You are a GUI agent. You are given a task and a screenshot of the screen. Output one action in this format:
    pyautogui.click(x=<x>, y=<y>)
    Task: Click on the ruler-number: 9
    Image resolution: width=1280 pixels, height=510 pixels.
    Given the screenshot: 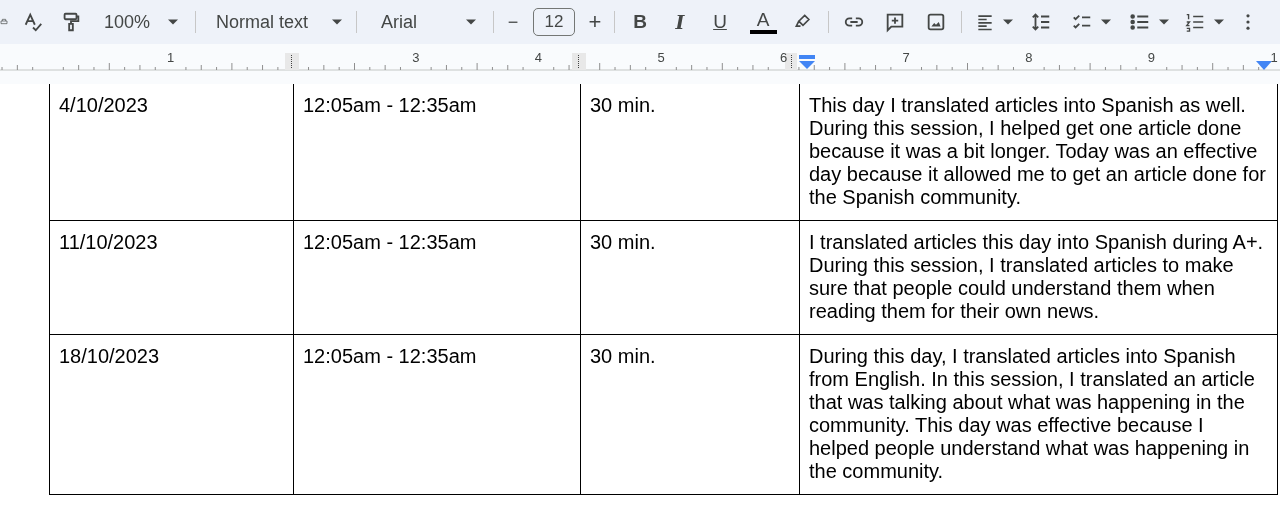 What is the action you would take?
    pyautogui.click(x=1151, y=57)
    